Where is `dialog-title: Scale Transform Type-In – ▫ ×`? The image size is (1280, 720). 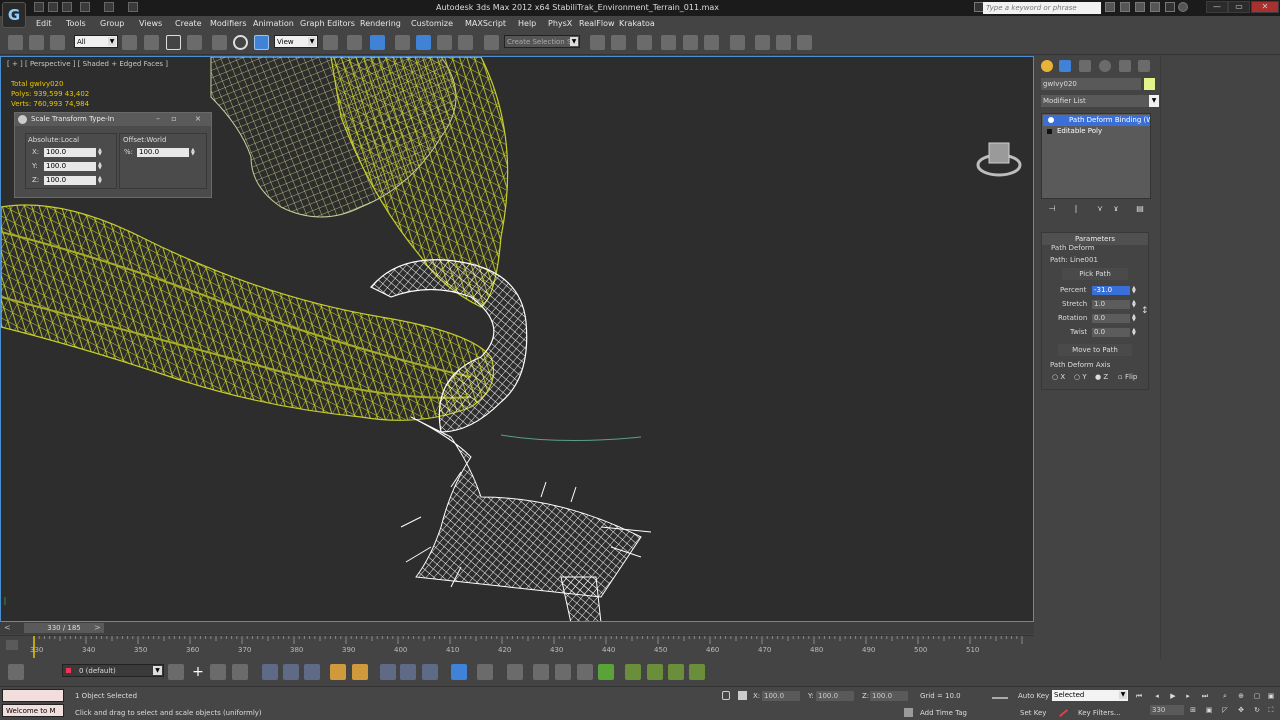 dialog-title: Scale Transform Type-In – ▫ × is located at coordinates (113, 119).